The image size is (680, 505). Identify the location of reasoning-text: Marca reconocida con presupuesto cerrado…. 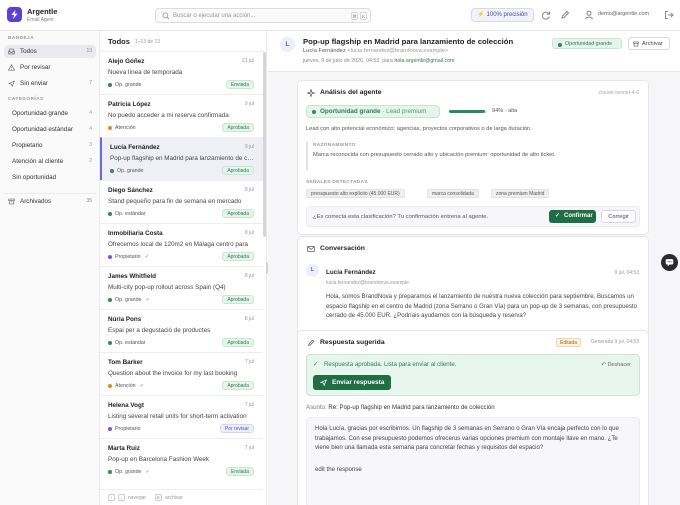
(434, 155).